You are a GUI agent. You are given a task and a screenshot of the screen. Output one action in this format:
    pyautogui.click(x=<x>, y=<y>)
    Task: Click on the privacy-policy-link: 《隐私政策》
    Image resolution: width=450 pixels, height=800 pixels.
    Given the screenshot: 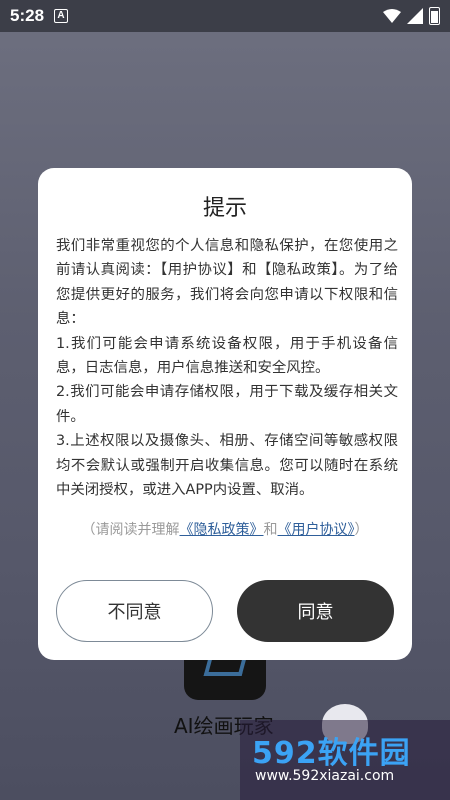 What is the action you would take?
    pyautogui.click(x=222, y=530)
    